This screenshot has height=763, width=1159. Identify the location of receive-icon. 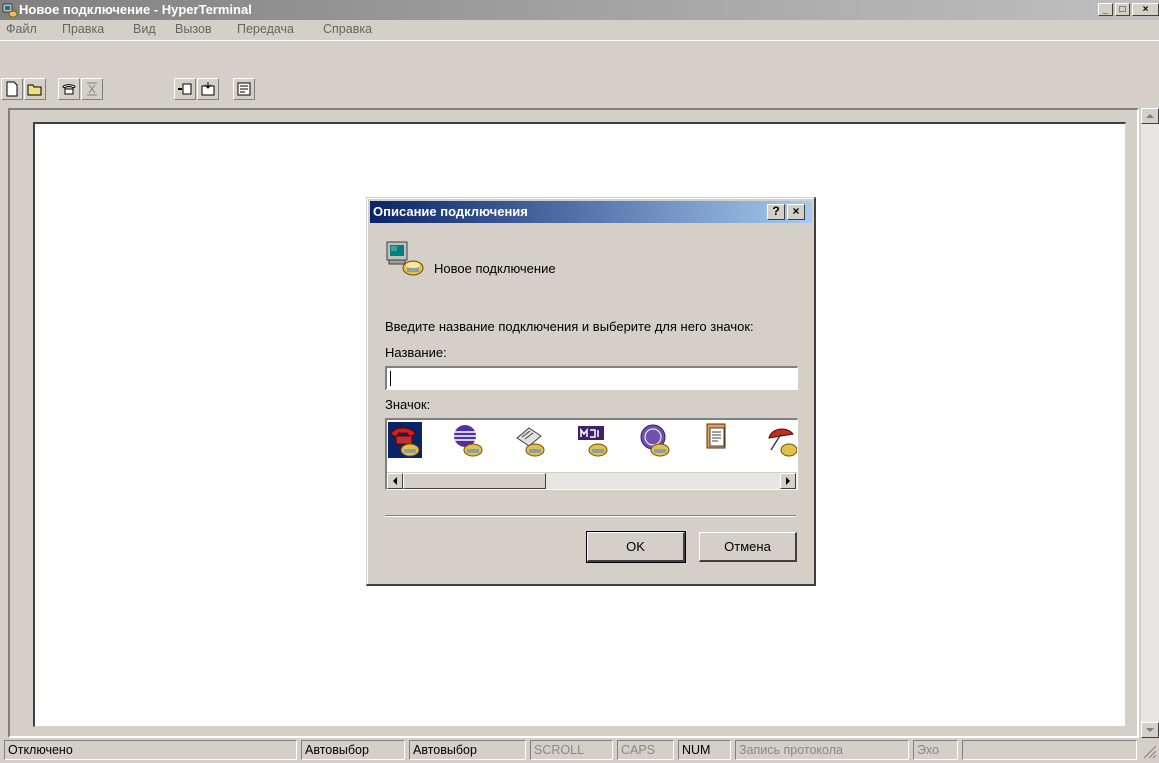
(208, 89).